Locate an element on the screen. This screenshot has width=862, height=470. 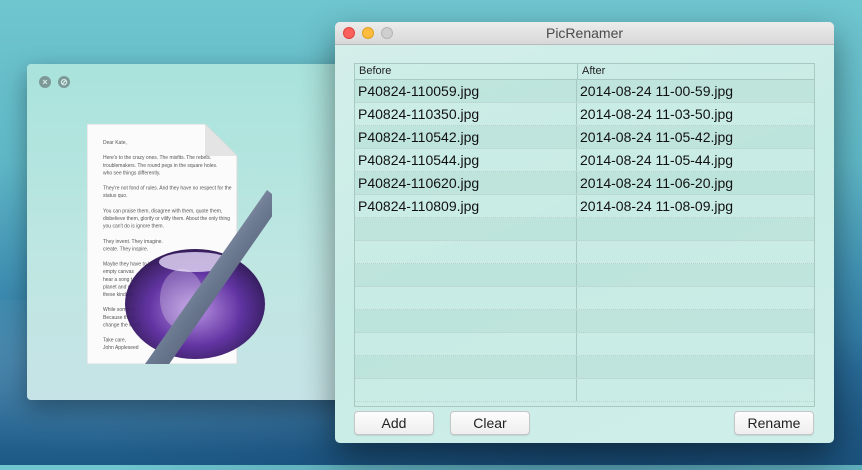
letter-line: empty canvas is located at coordinates (118, 272).